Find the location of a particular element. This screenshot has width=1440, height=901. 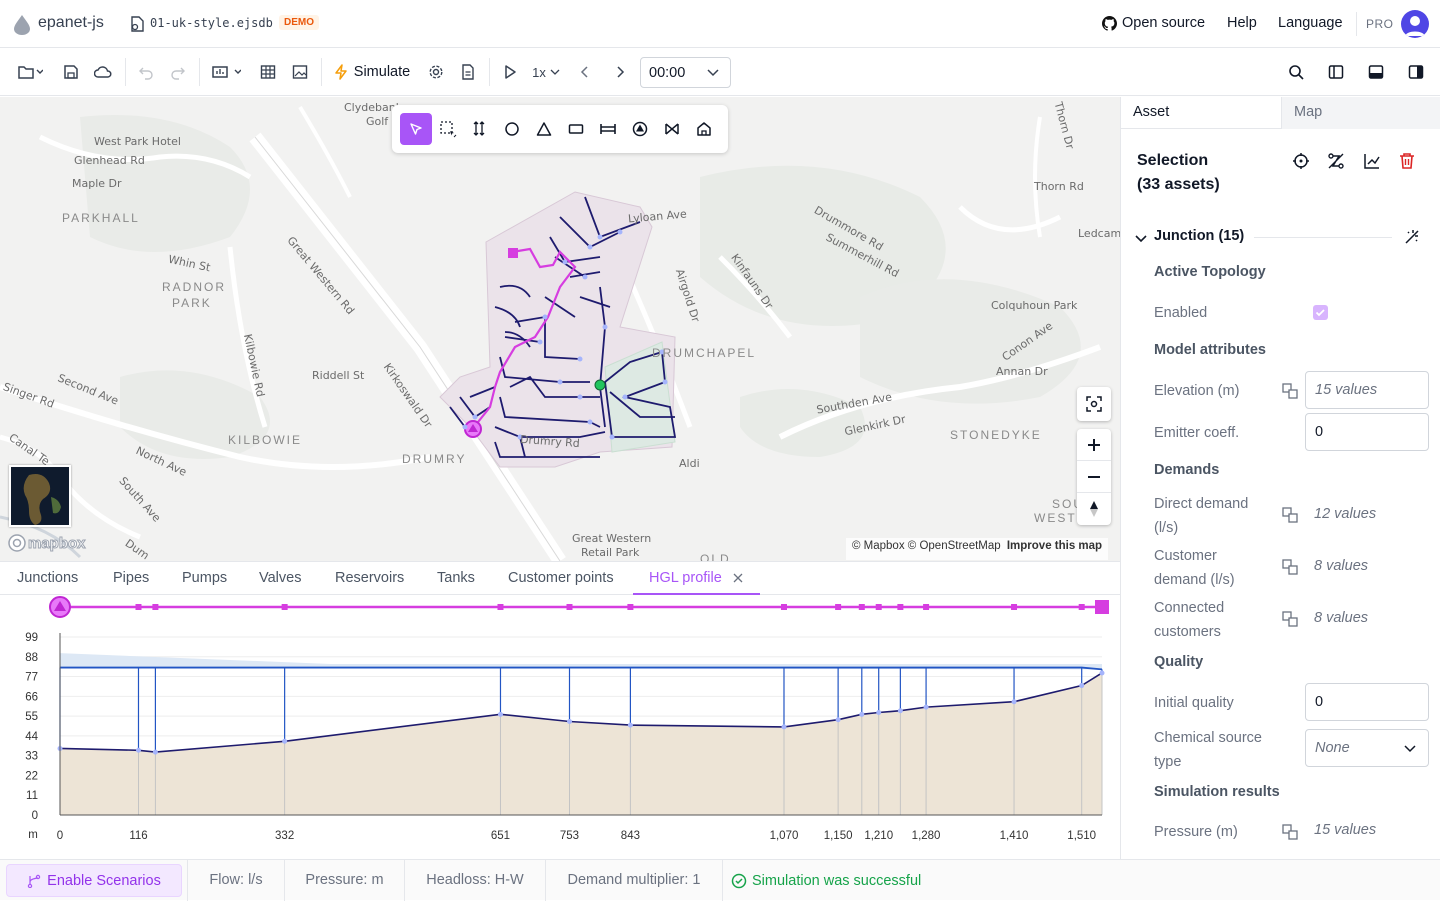

select-tool is located at coordinates (416, 129).